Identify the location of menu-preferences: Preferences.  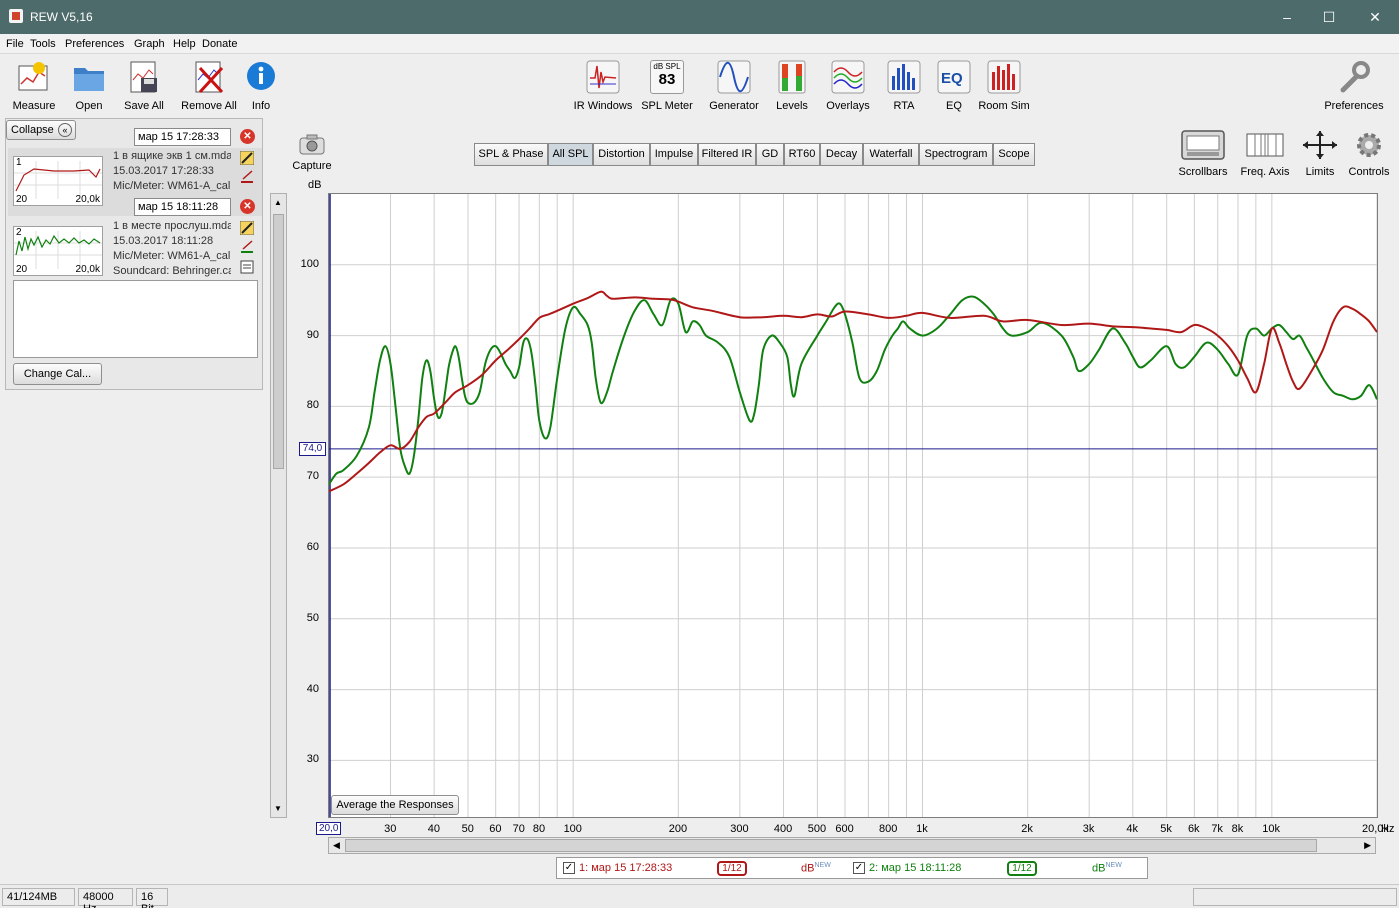
(94, 44).